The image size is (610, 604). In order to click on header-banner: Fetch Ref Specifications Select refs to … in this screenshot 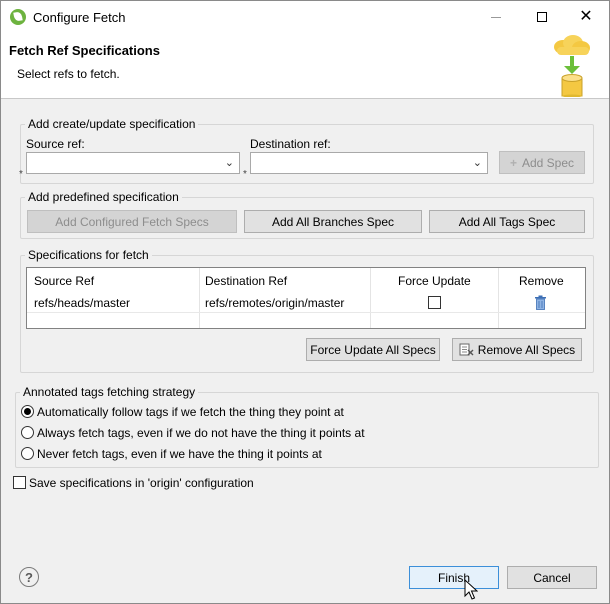, I will do `click(305, 66)`.